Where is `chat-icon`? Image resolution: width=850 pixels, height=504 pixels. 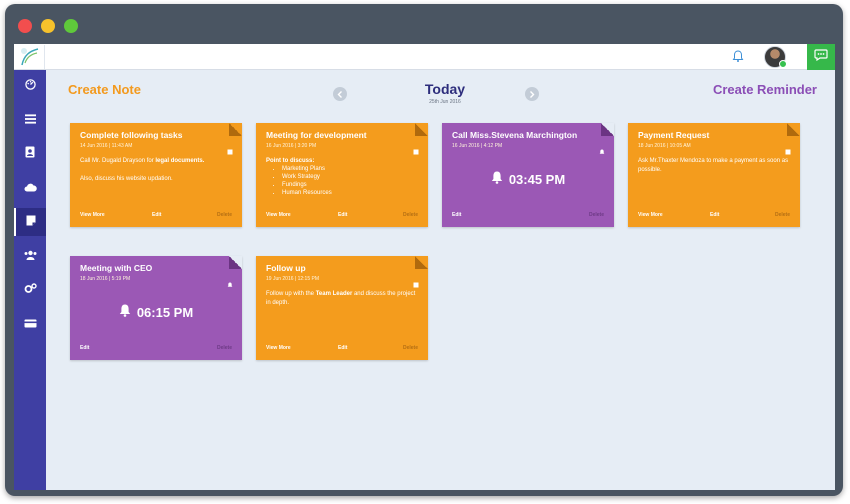
chat-icon is located at coordinates (821, 57).